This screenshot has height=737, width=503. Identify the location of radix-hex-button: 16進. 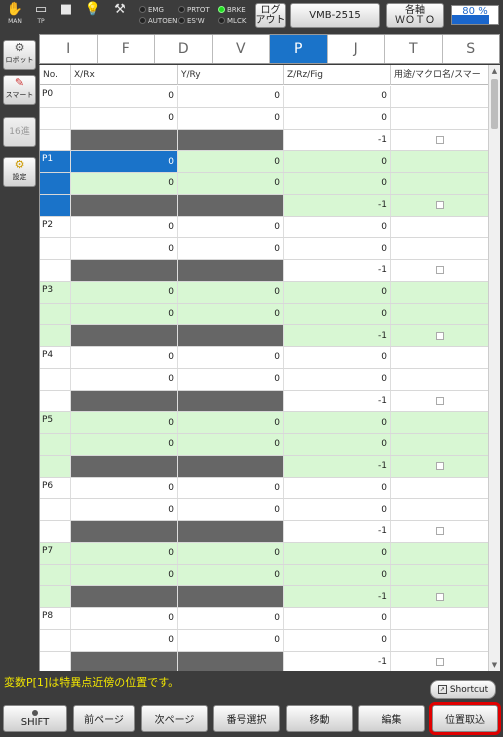
(19, 132).